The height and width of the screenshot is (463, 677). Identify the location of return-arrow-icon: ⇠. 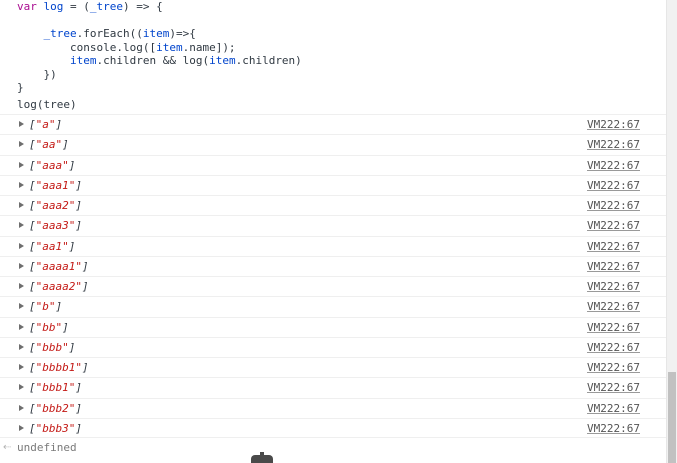
(7, 447).